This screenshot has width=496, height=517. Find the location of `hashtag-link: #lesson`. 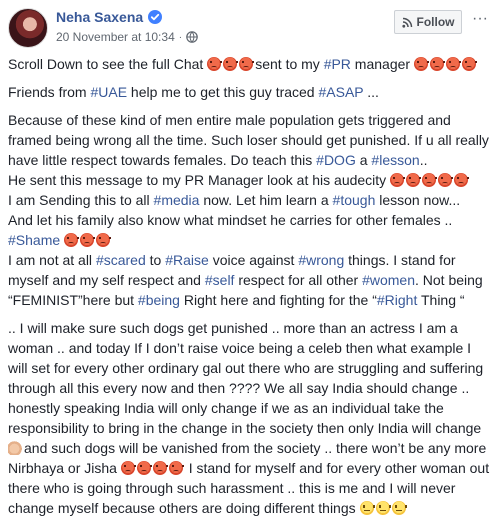

hashtag-link: #lesson is located at coordinates (395, 160).